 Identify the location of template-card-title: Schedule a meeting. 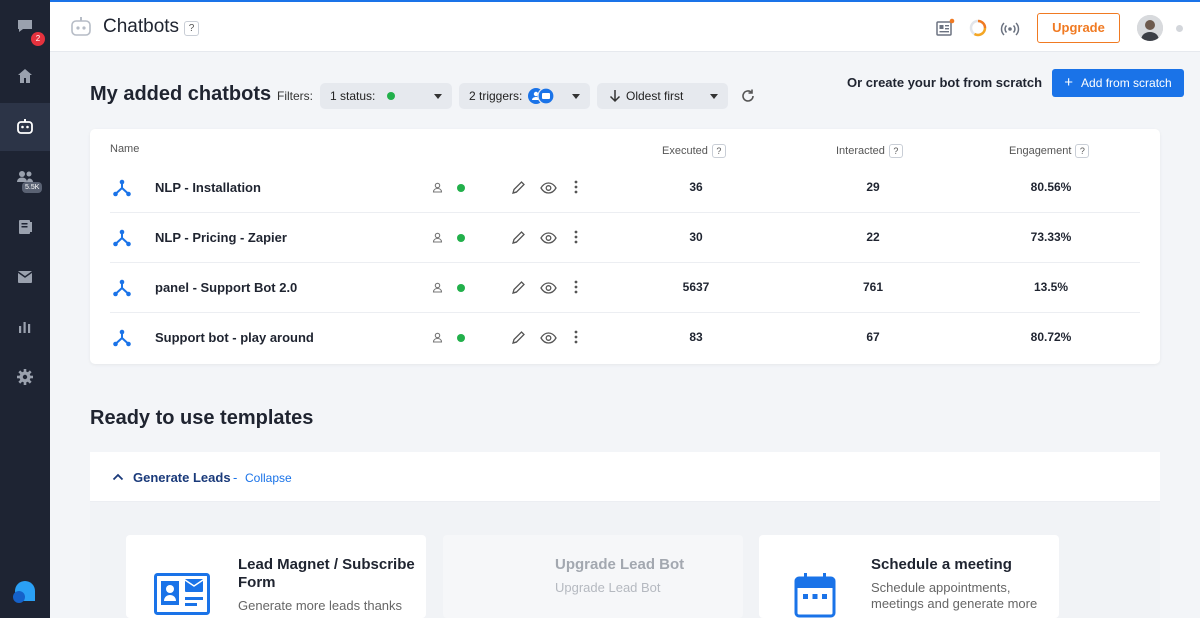
(941, 564).